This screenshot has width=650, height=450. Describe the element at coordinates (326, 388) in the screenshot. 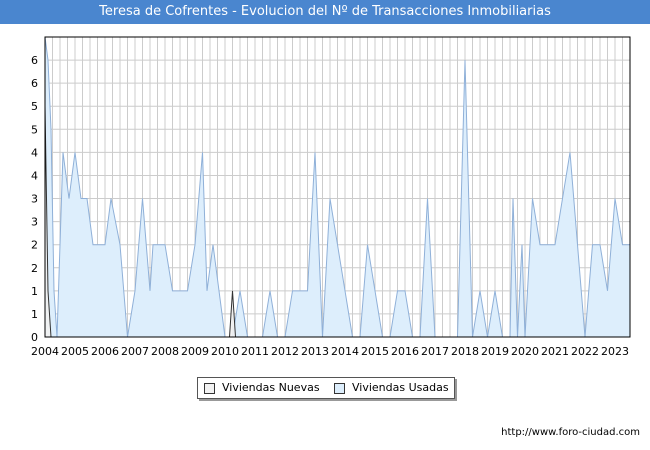

I see `legend: Viviendas Nuevas Viviendas Usadas` at that location.